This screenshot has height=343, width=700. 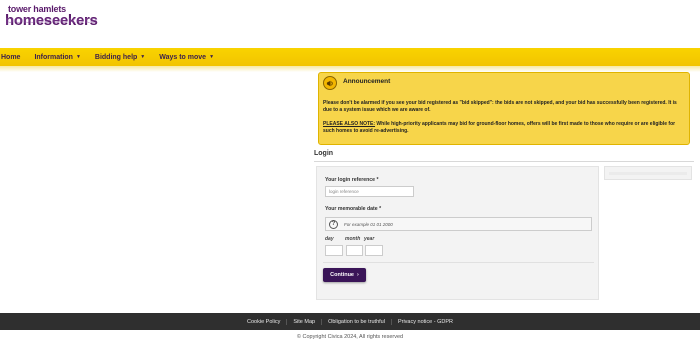 What do you see at coordinates (183, 57) in the screenshot?
I see `nav-item-label: Ways to move` at bounding box center [183, 57].